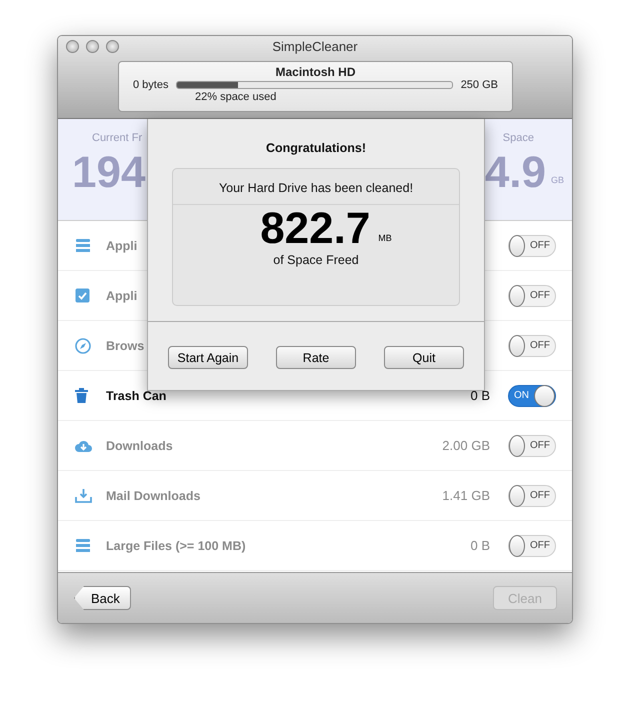 This screenshot has width=628, height=702. What do you see at coordinates (150, 85) in the screenshot?
I see `min-label: 0 bytes` at bounding box center [150, 85].